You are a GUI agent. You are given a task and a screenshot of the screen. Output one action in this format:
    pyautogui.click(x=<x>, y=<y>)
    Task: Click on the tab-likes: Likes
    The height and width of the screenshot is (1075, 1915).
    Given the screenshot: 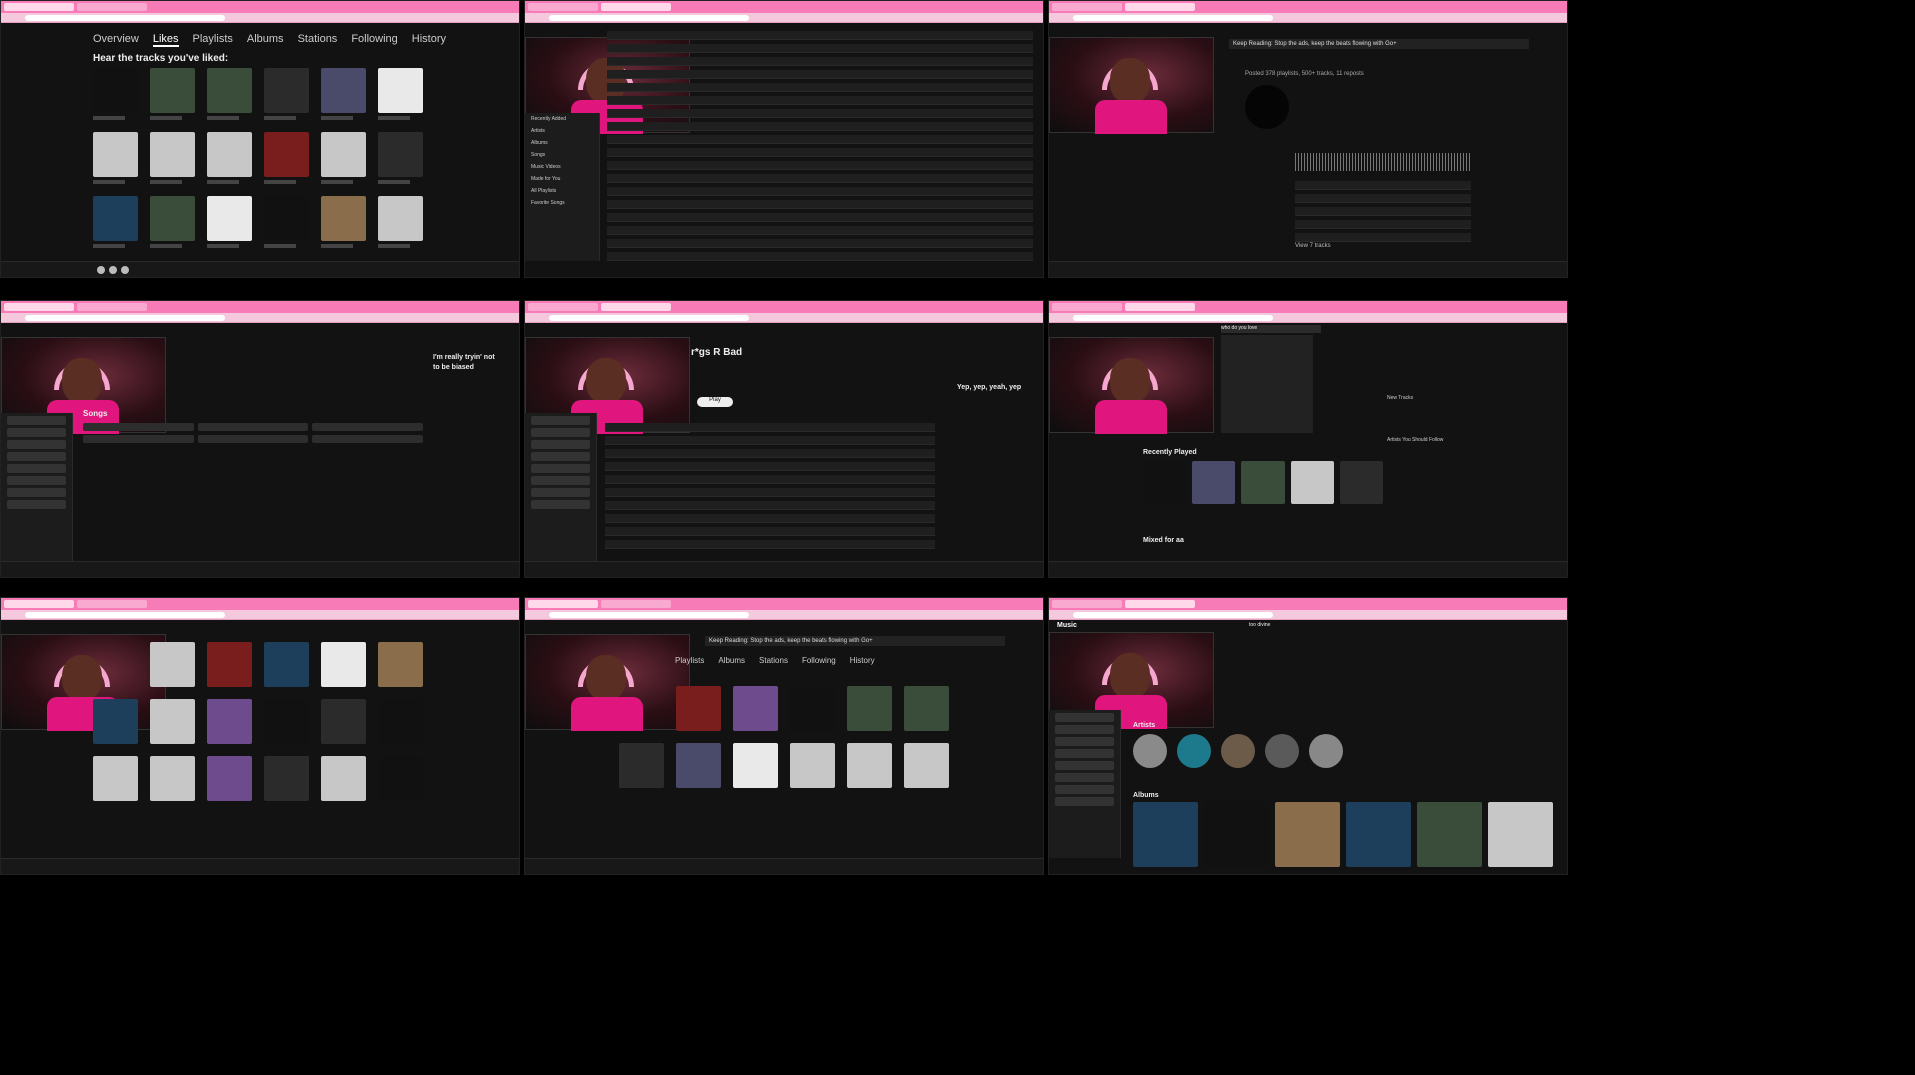 What is the action you would take?
    pyautogui.click(x=165, y=40)
    